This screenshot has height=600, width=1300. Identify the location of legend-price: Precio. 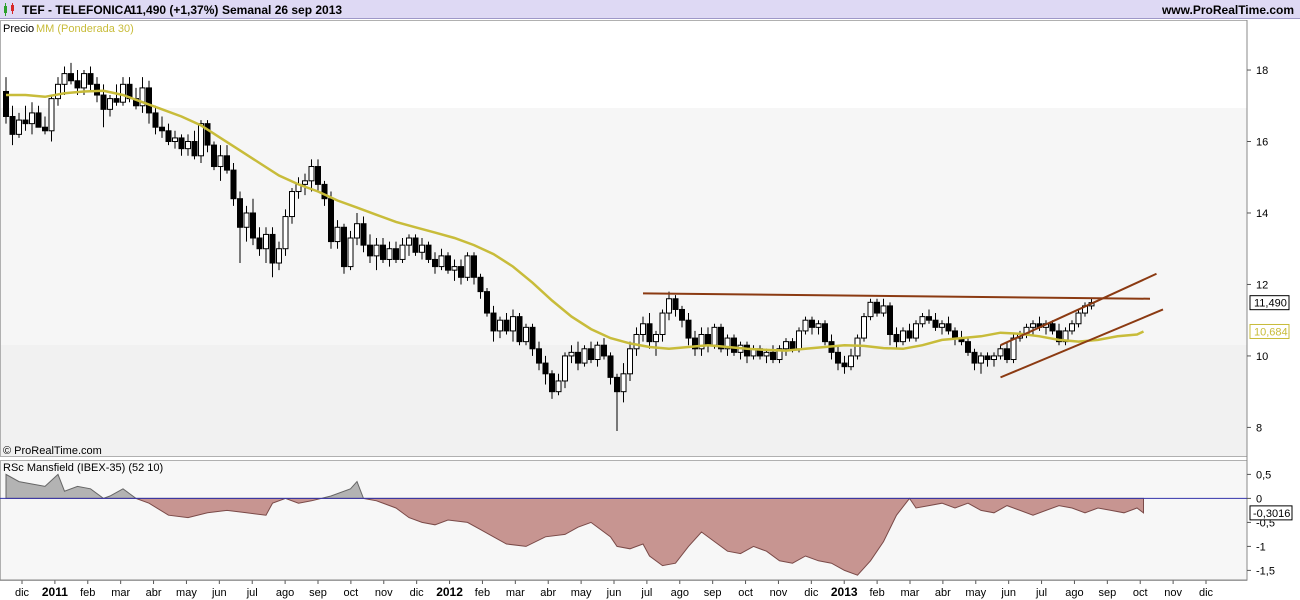
(18, 29).